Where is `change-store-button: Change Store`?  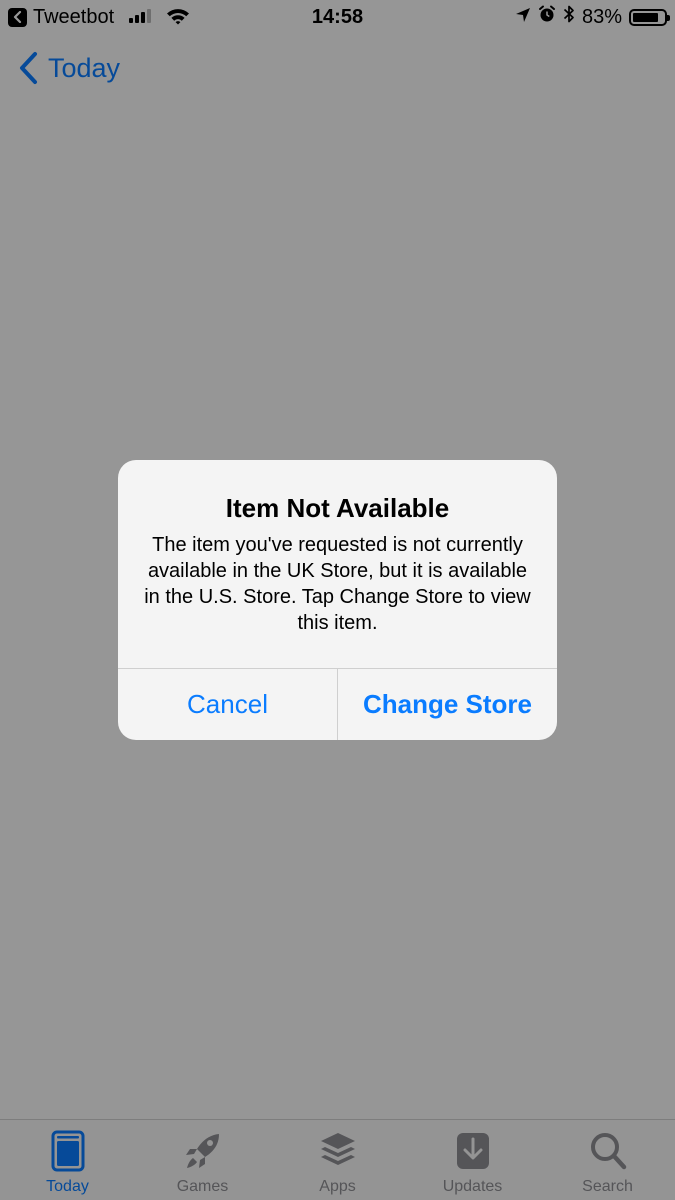
change-store-button: Change Store is located at coordinates (447, 704).